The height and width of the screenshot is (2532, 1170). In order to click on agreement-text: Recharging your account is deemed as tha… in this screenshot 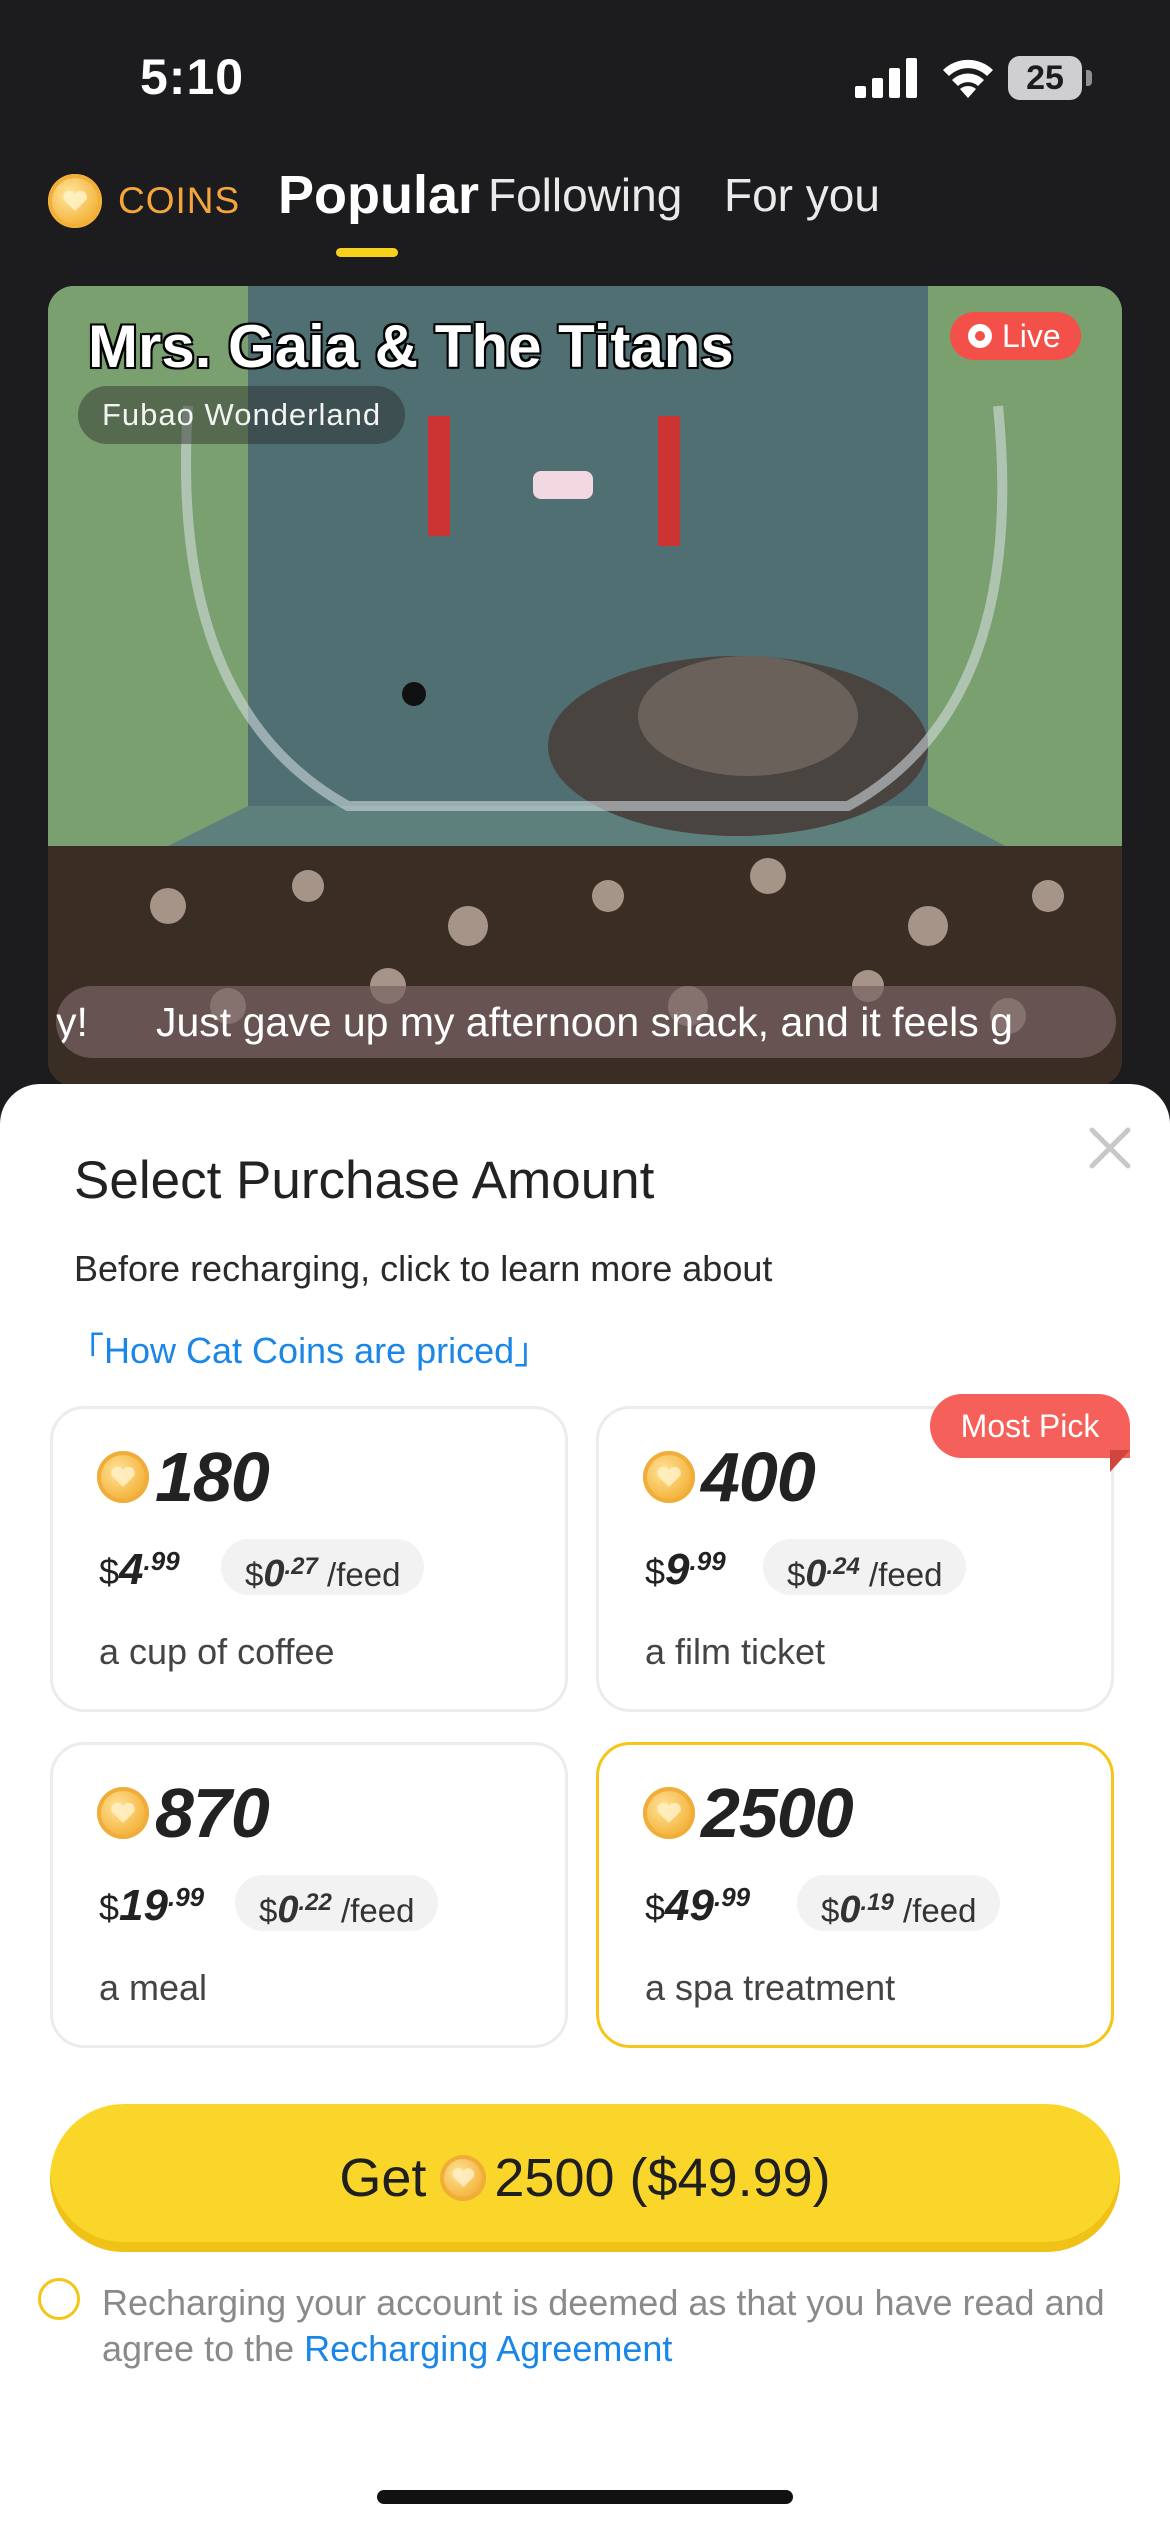, I will do `click(603, 2325)`.